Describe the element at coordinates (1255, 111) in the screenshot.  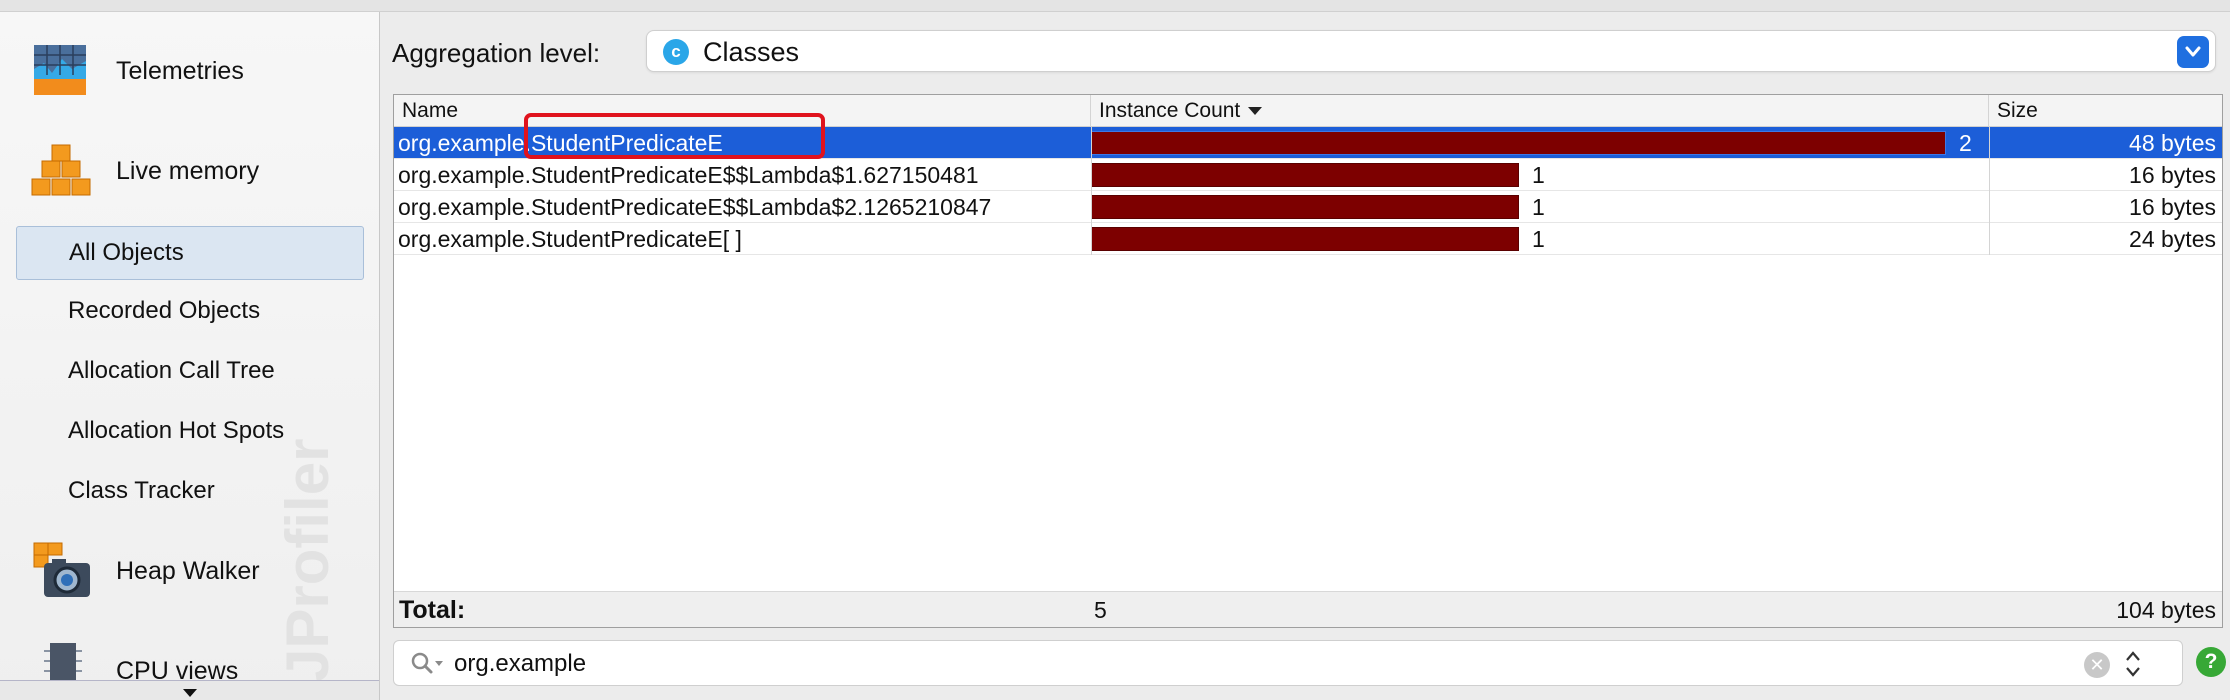
I see `sort-descending-icon` at that location.